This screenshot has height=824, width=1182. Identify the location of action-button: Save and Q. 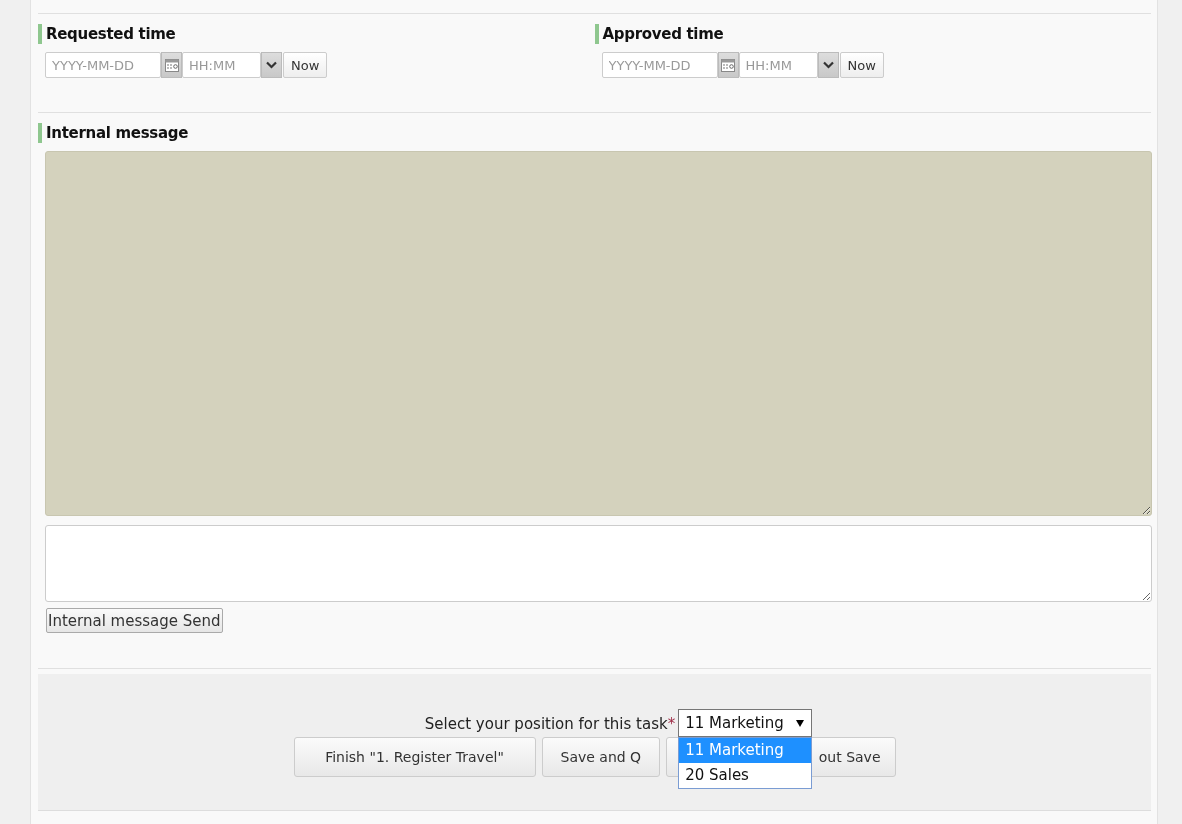
(600, 757).